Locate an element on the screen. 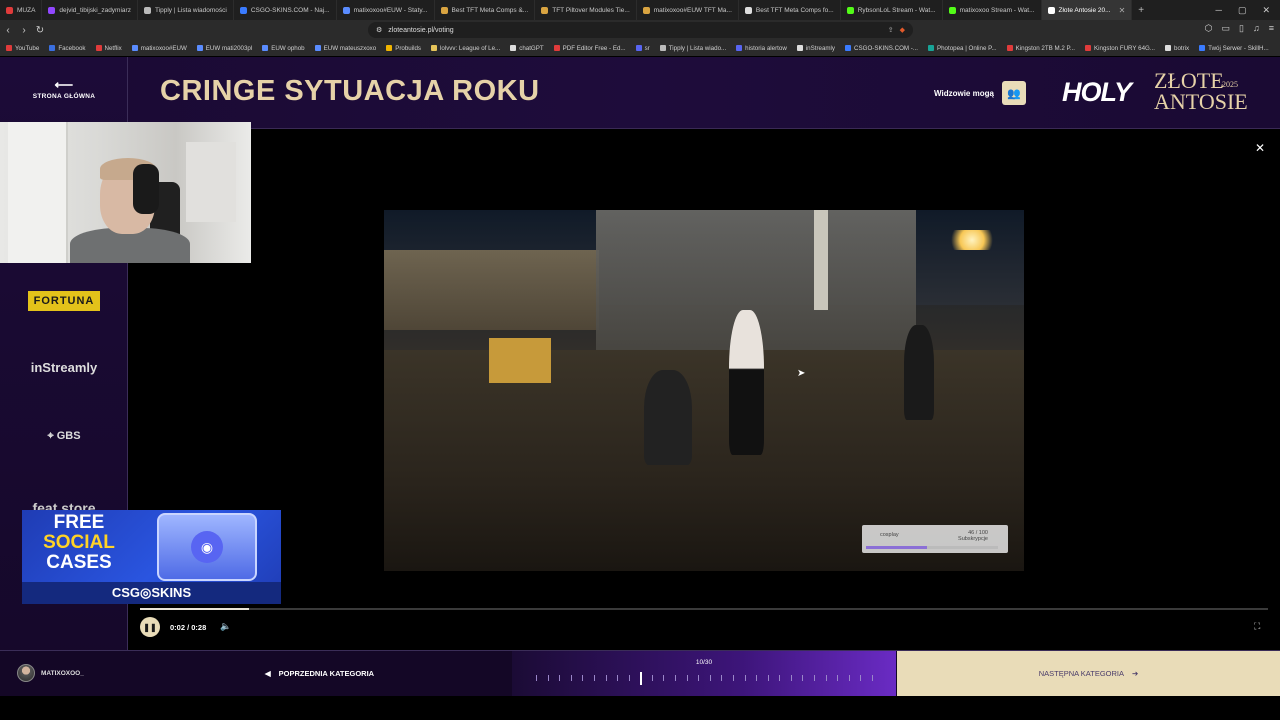  bookmark-item: inStreamly is located at coordinates (815, 48).